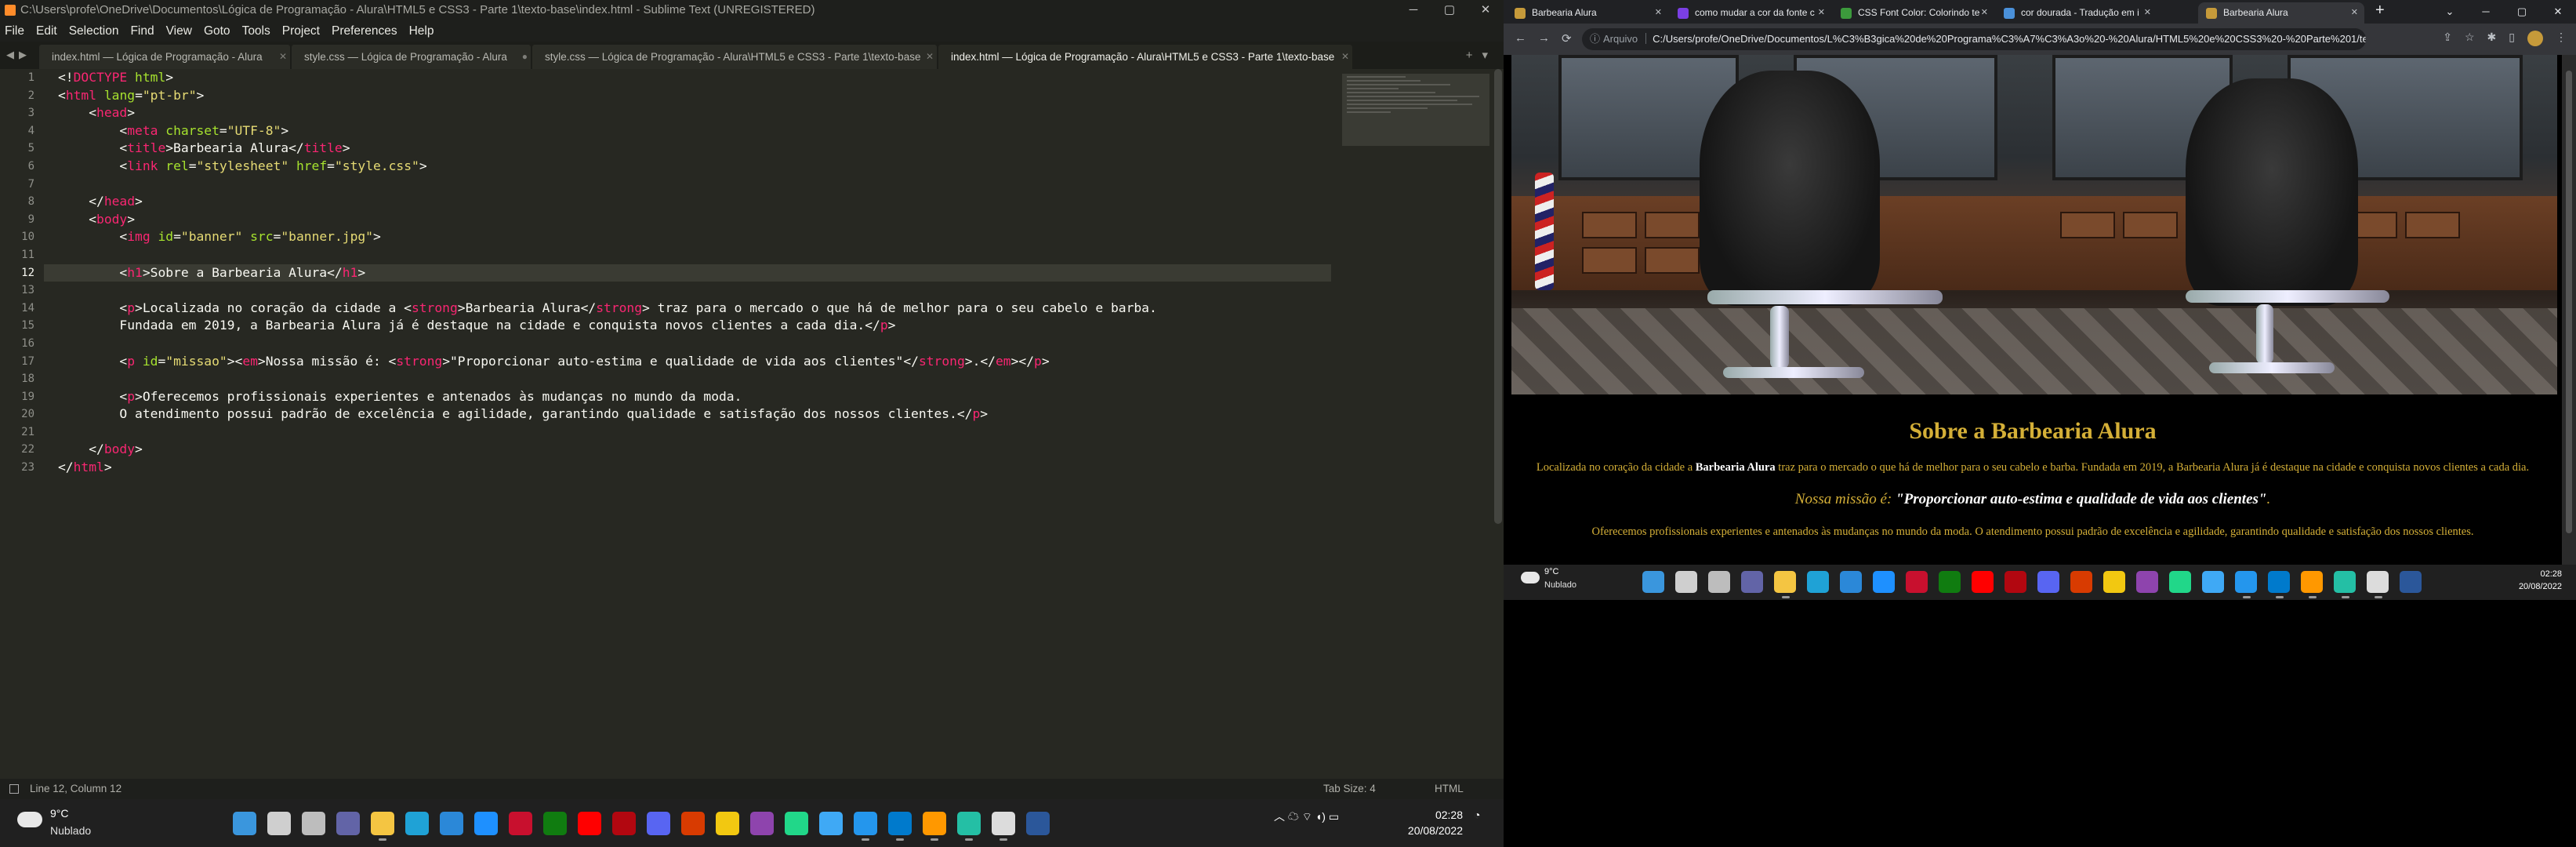  Describe the element at coordinates (2281, 13) in the screenshot. I see `browser-tab-5-active: Barbearia Alura ✕` at that location.